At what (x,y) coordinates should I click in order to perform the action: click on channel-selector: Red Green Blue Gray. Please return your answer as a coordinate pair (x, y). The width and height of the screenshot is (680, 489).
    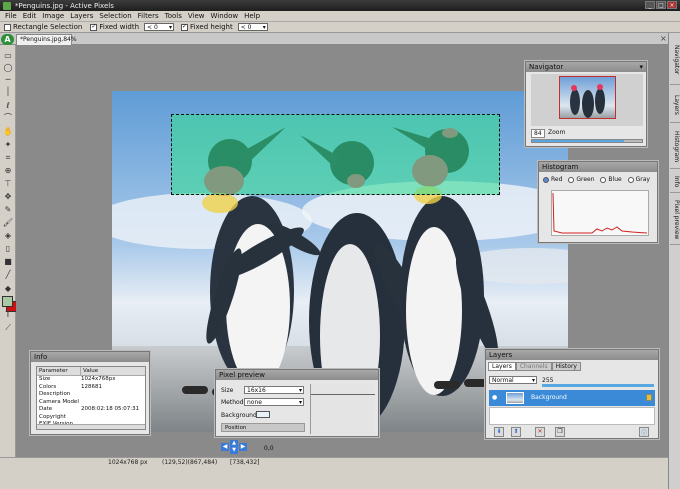
    Looking at the image, I should click on (596, 179).